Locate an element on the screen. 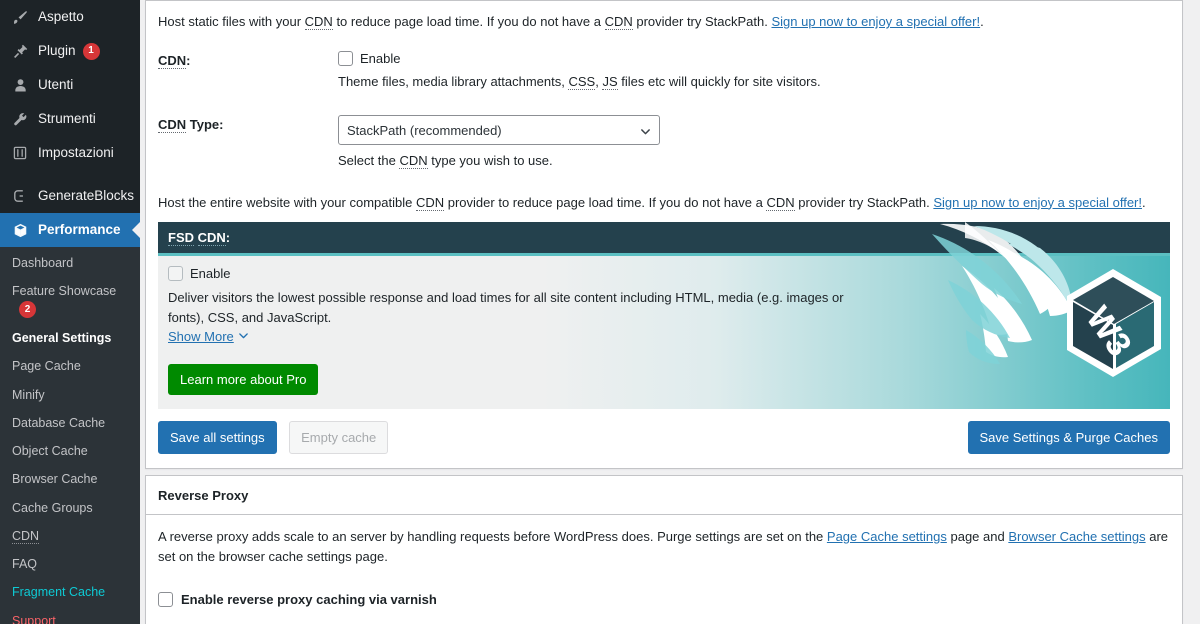 This screenshot has height=624, width=1200. reverse-proxy-enable-row: Enable reverse proxy caching via varnish is located at coordinates (664, 599).